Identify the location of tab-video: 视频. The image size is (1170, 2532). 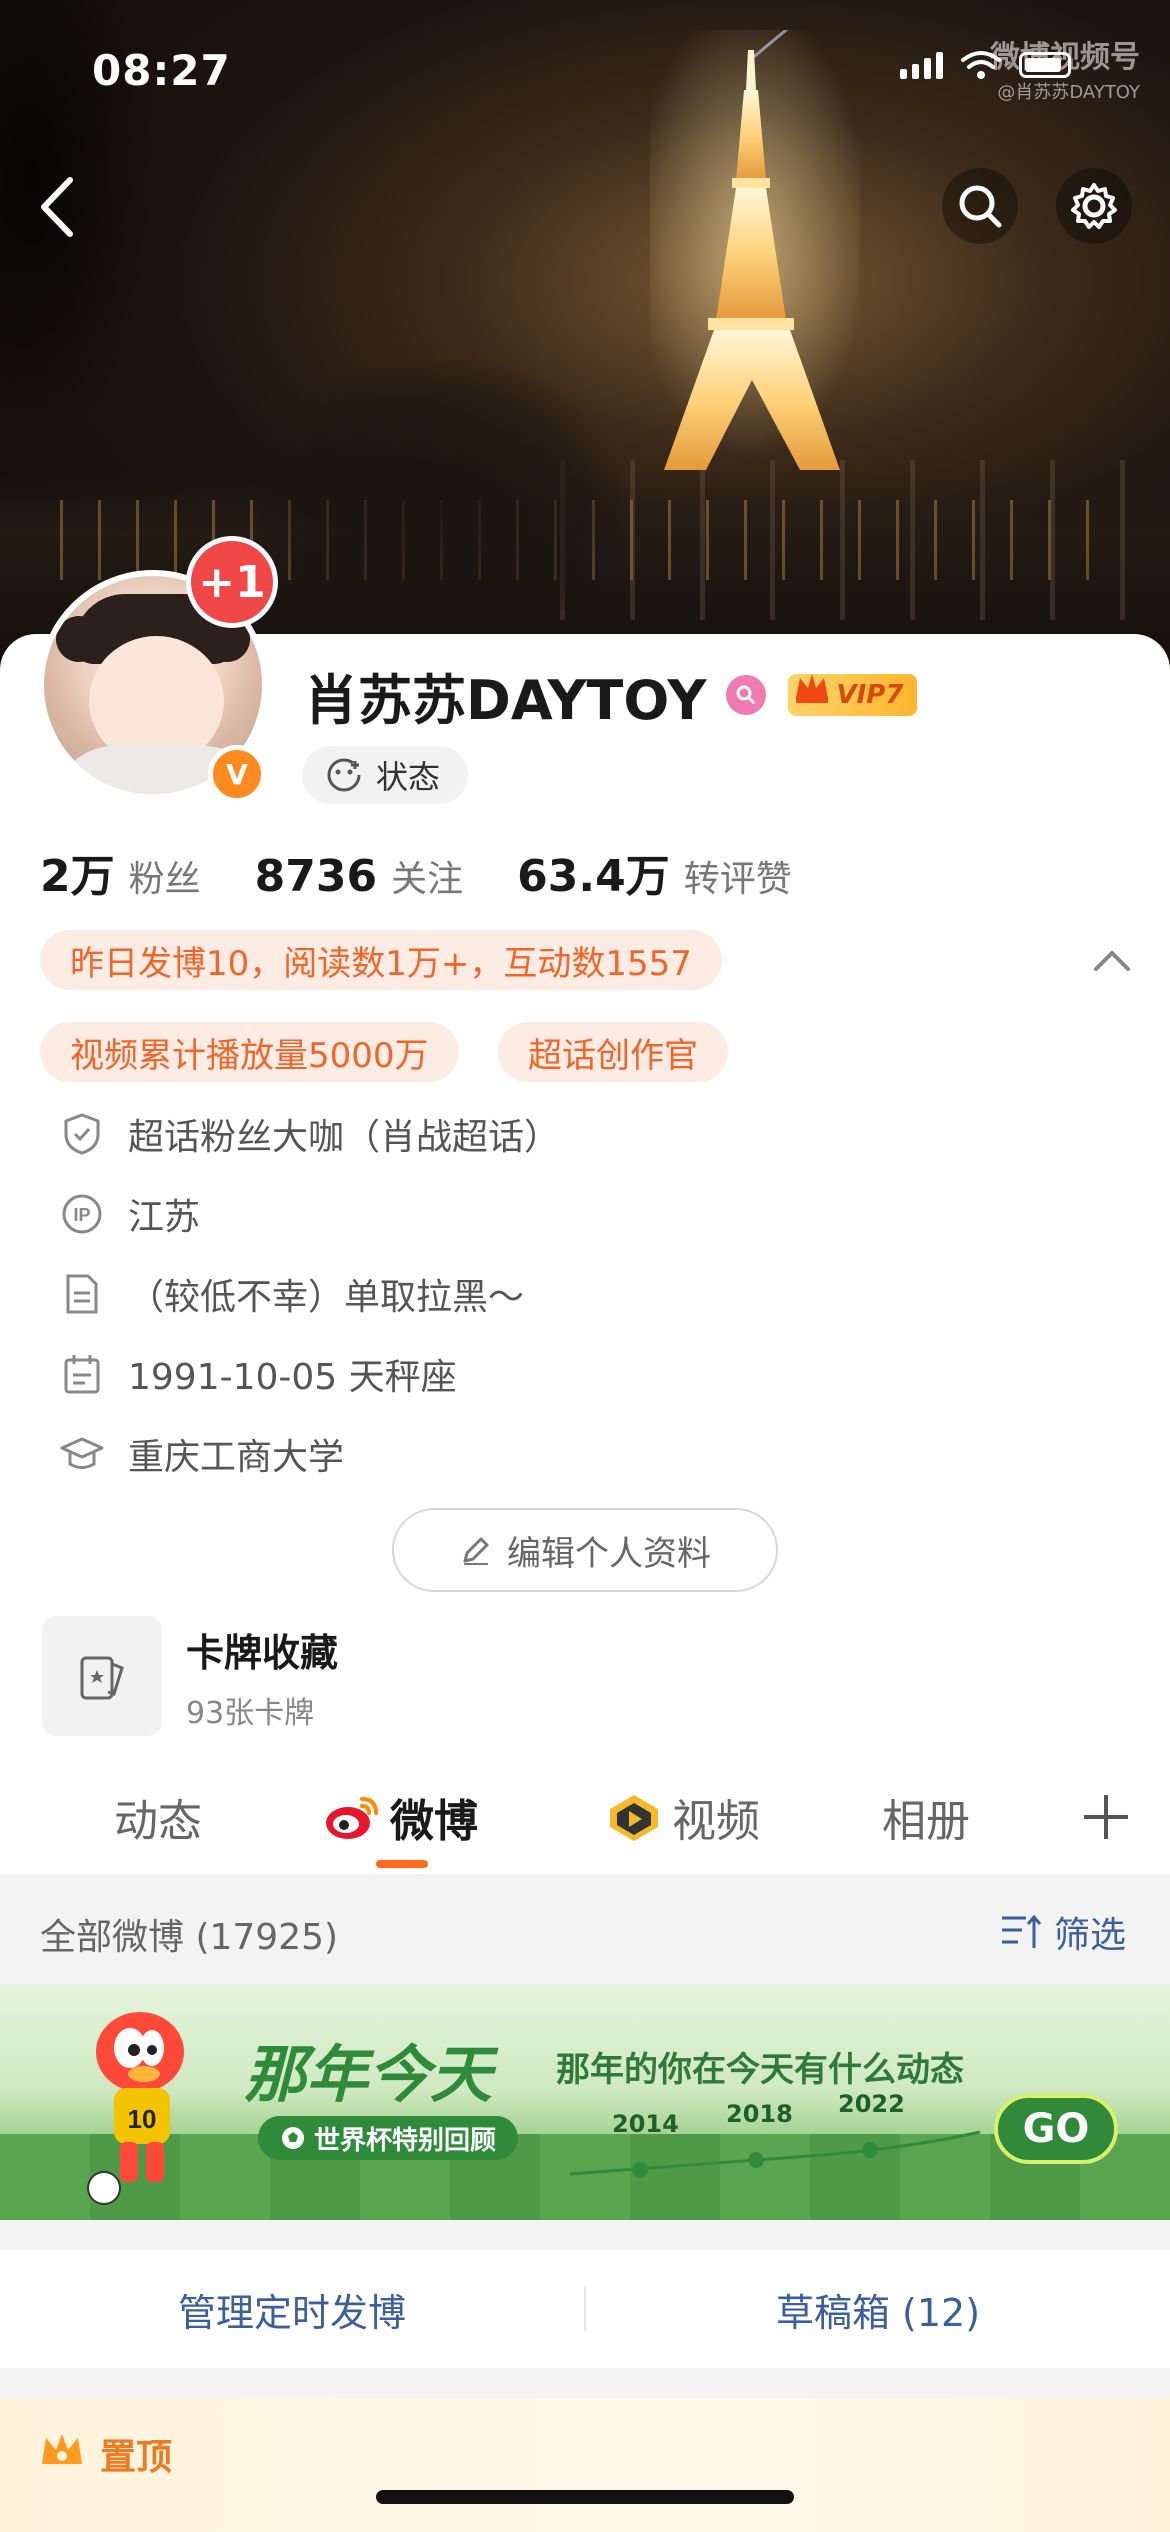
(682, 1817).